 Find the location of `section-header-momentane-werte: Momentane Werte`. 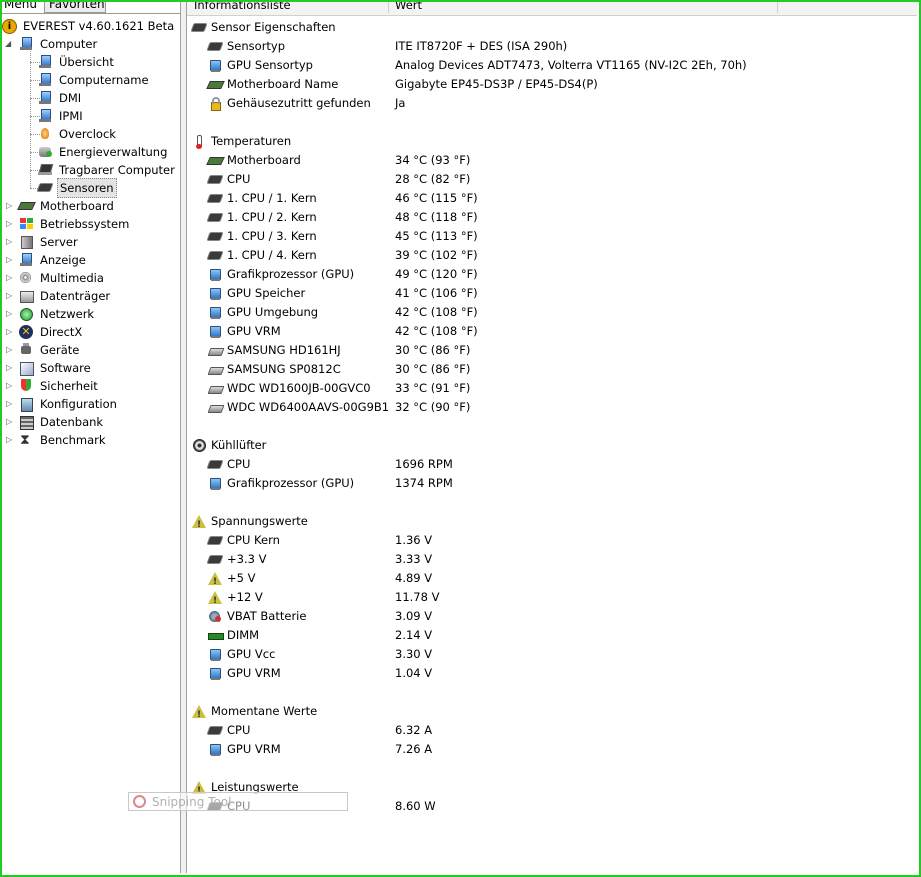

section-header-momentane-werte: Momentane Werte is located at coordinates (254, 713).